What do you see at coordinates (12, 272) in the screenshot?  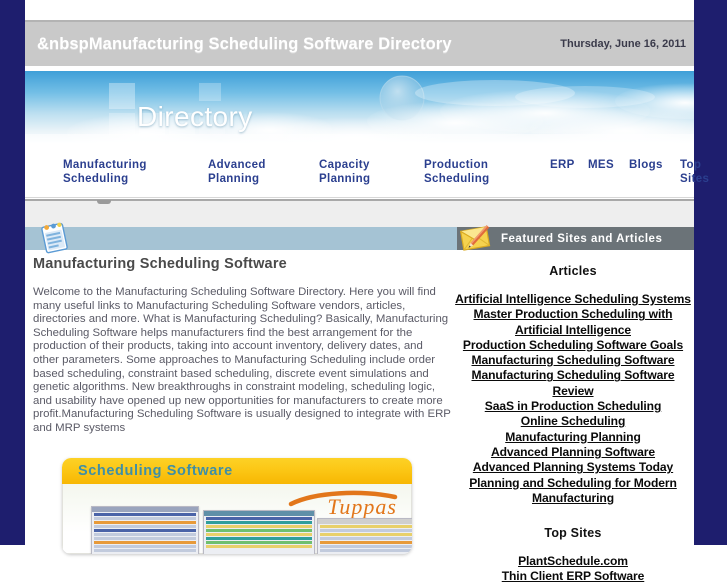 I see `page-left-border` at bounding box center [12, 272].